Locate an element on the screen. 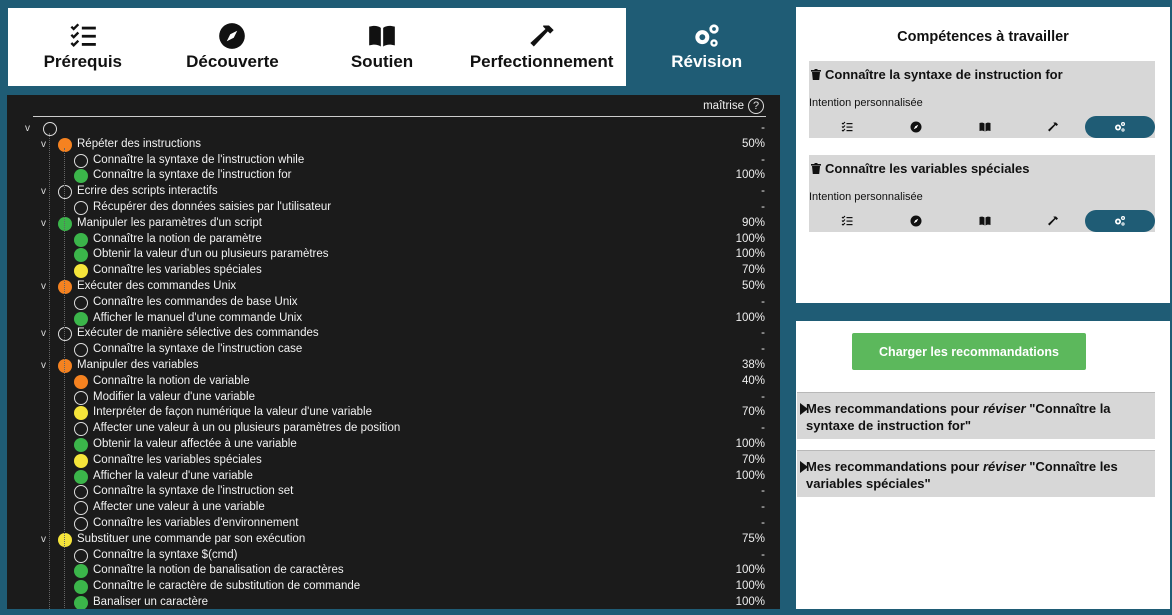 Image resolution: width=1172 pixels, height=615 pixels. tree-node-row: v Manipuler des variables 38% is located at coordinates (393, 366).